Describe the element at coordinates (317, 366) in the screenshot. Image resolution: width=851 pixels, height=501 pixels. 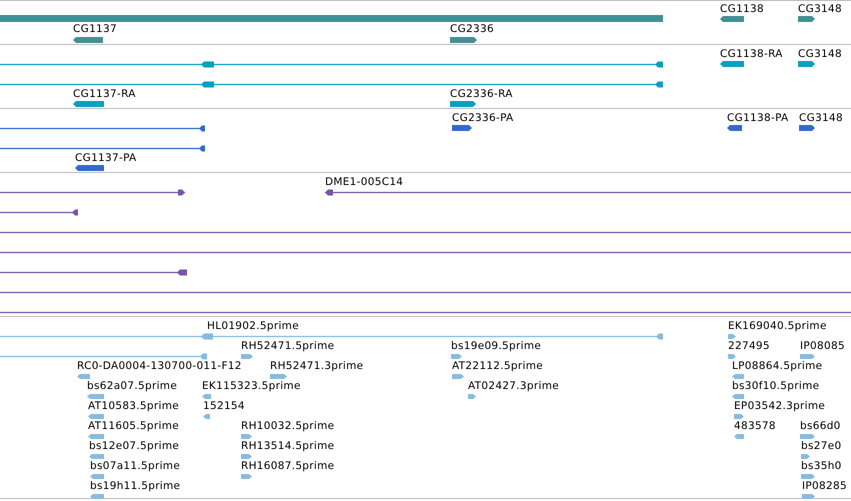
I see `feature-label: RH52471.3prime` at that location.